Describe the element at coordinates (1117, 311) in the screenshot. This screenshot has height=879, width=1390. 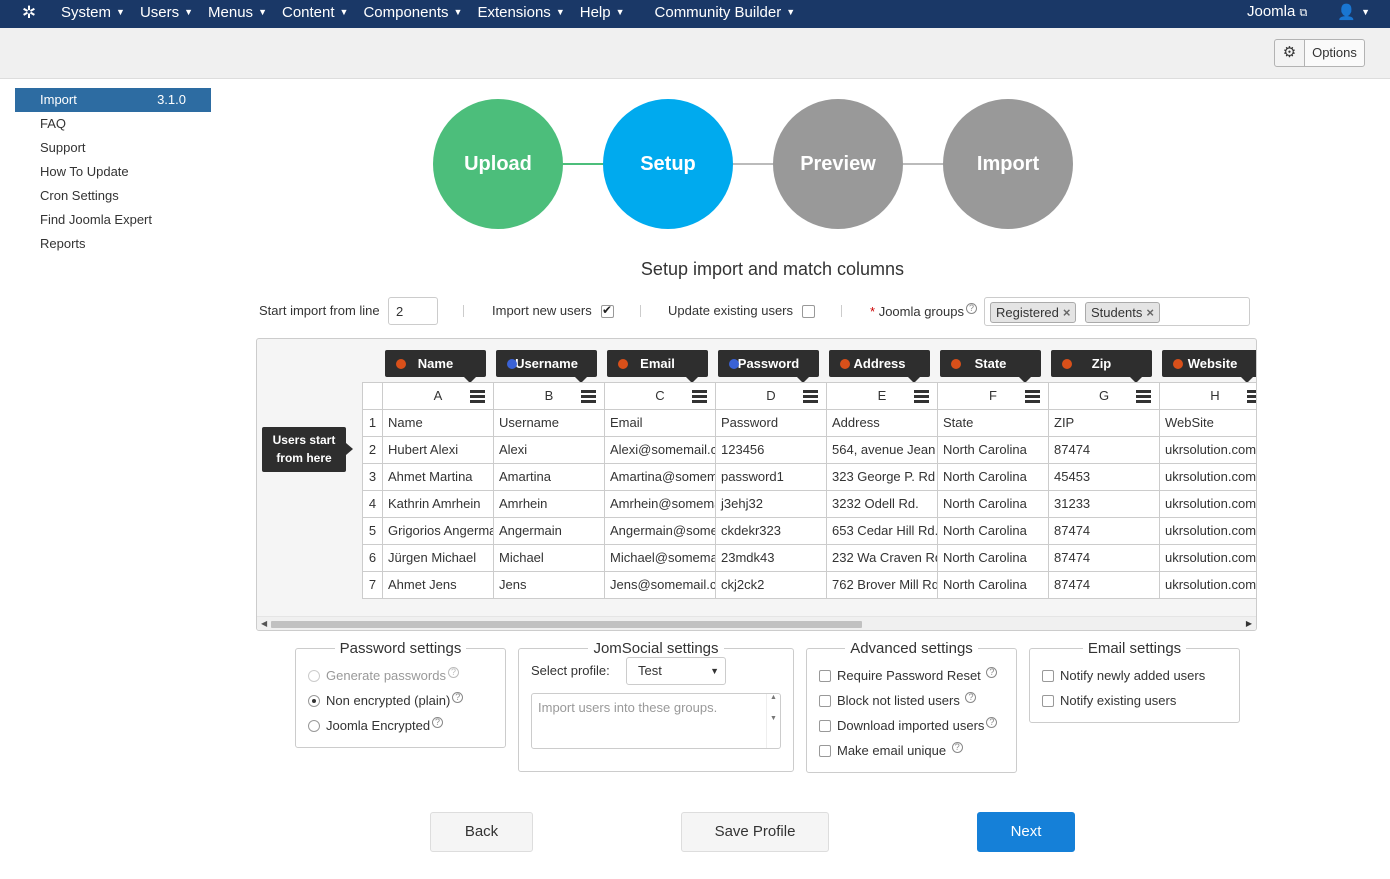
I see `joomla-groups-field: Registered × Students ×` at that location.